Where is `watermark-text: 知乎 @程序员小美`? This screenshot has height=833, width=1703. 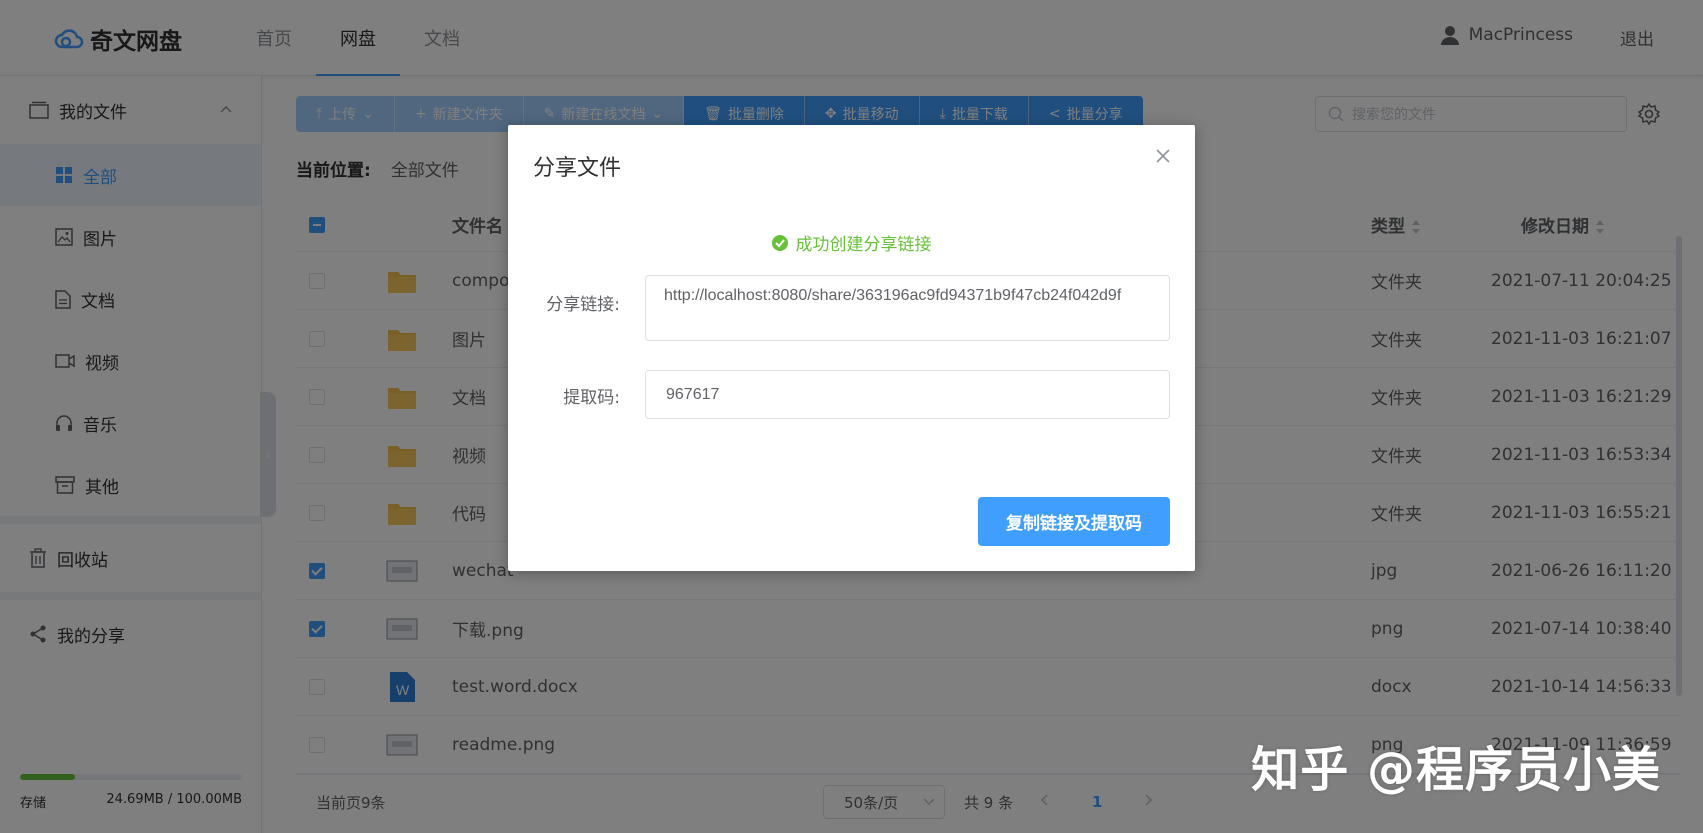 watermark-text: 知乎 @程序员小美 is located at coordinates (1456, 770).